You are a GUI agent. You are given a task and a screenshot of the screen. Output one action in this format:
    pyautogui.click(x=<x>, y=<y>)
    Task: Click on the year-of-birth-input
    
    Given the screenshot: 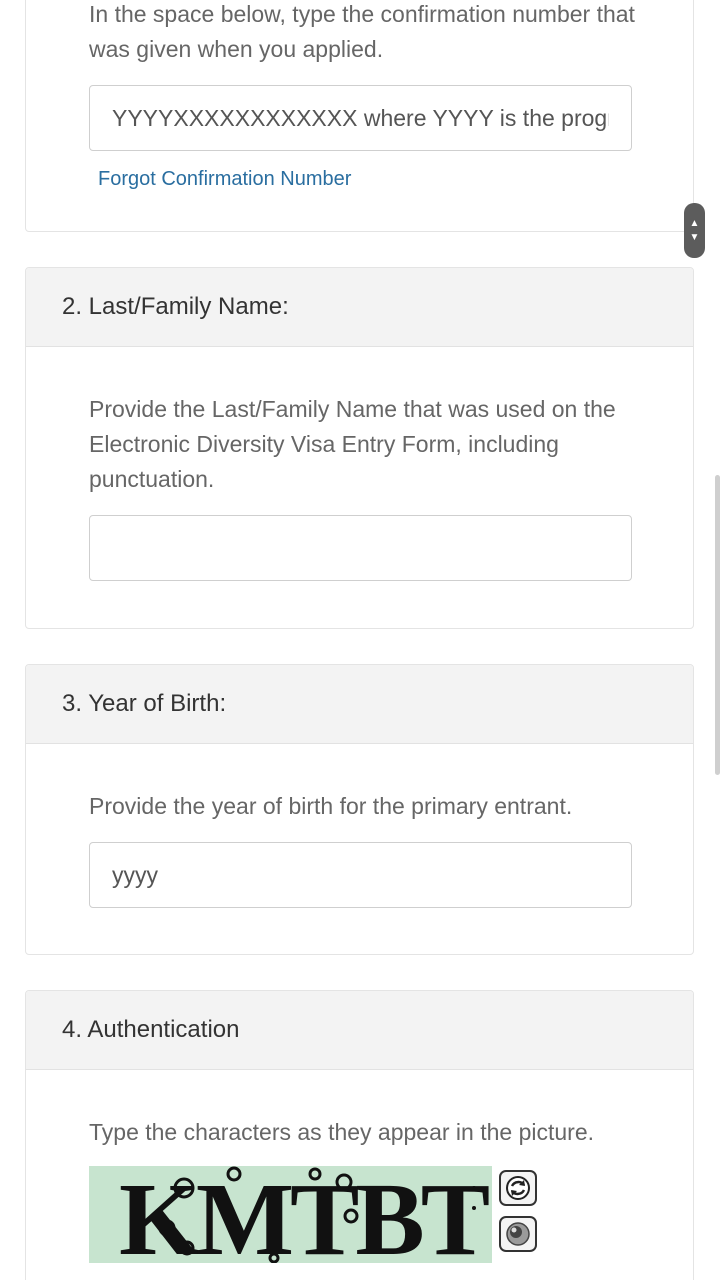 What is the action you would take?
    pyautogui.click(x=360, y=875)
    